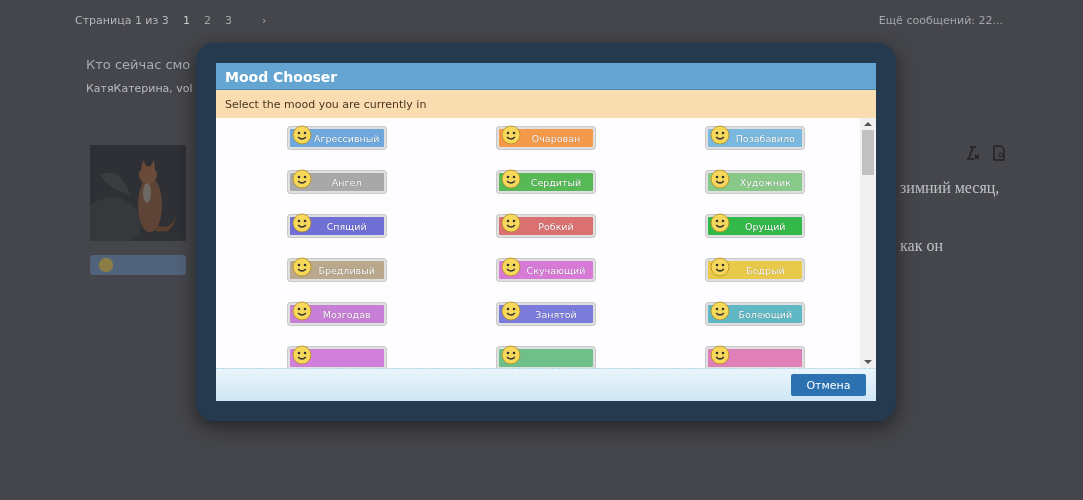  I want to click on page-link: 1, so click(186, 20).